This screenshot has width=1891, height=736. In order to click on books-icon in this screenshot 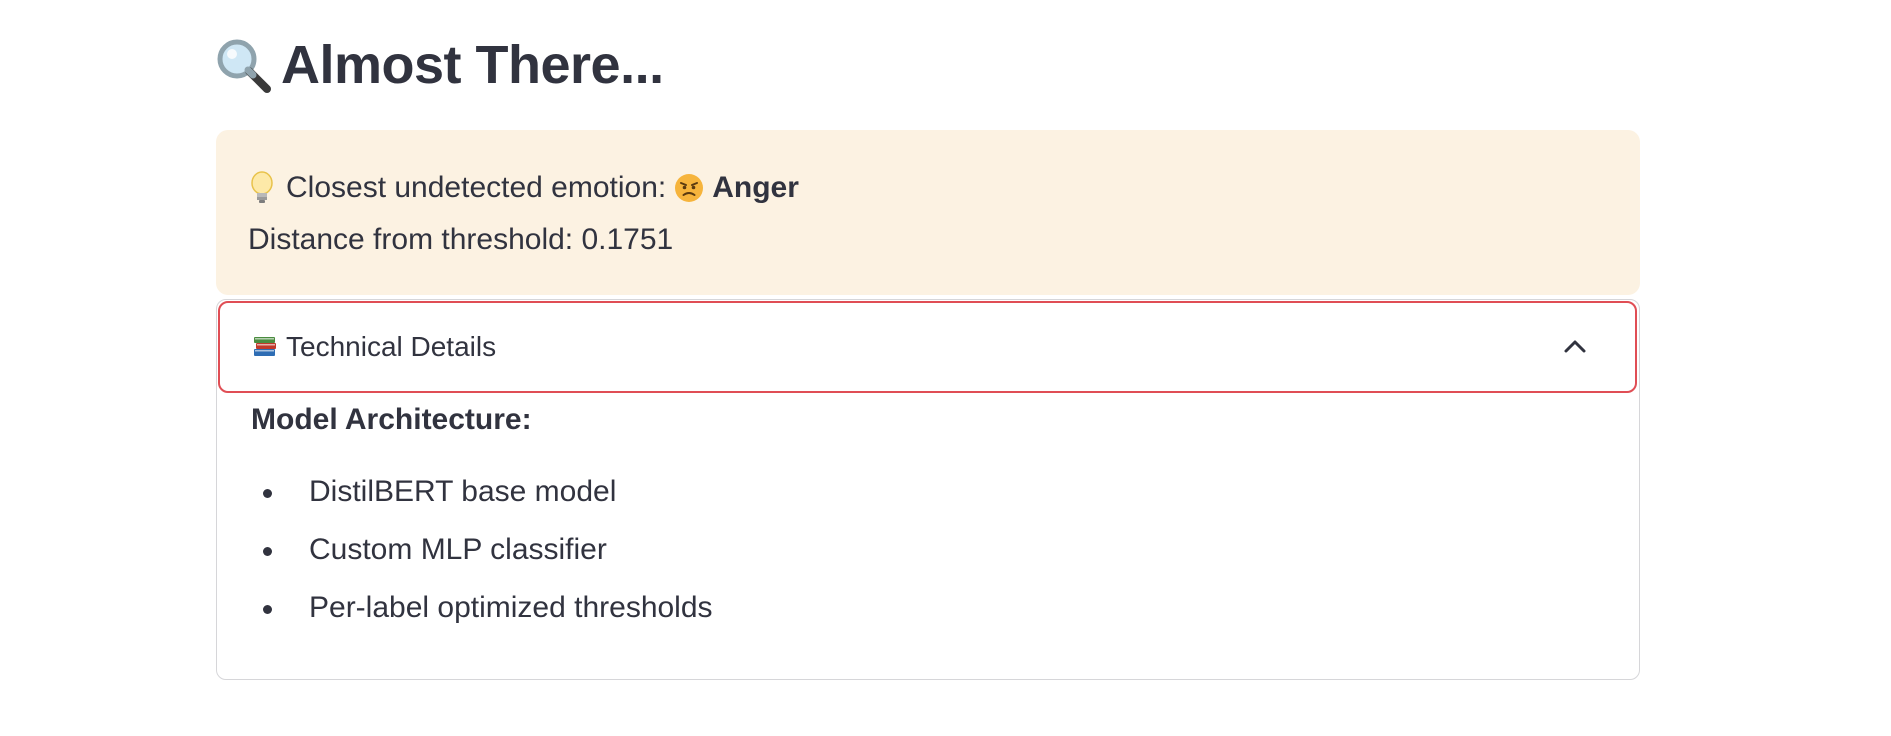, I will do `click(265, 346)`.